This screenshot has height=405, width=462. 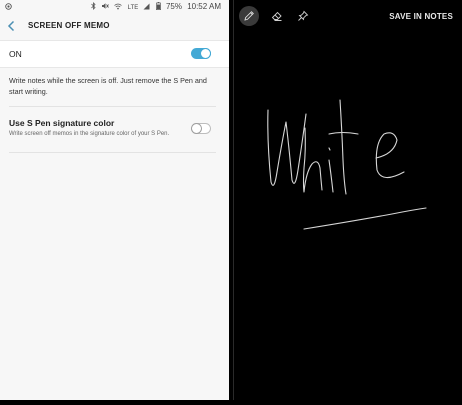 I want to click on pin-tool-button, so click(x=303, y=16).